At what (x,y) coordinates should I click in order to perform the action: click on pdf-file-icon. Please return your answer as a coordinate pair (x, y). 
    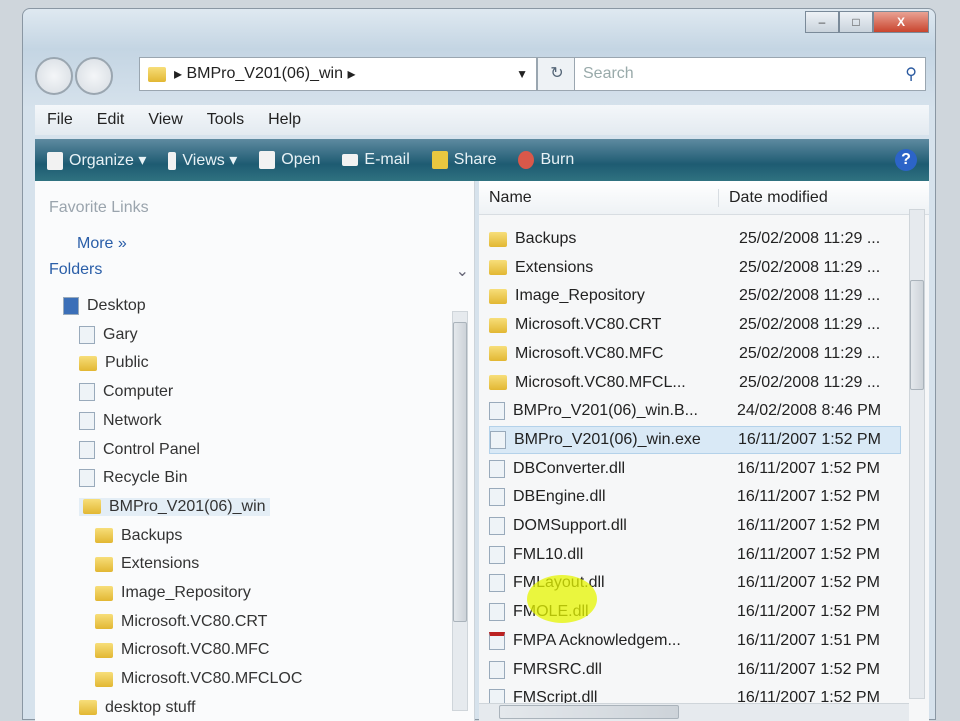
    Looking at the image, I should click on (497, 640).